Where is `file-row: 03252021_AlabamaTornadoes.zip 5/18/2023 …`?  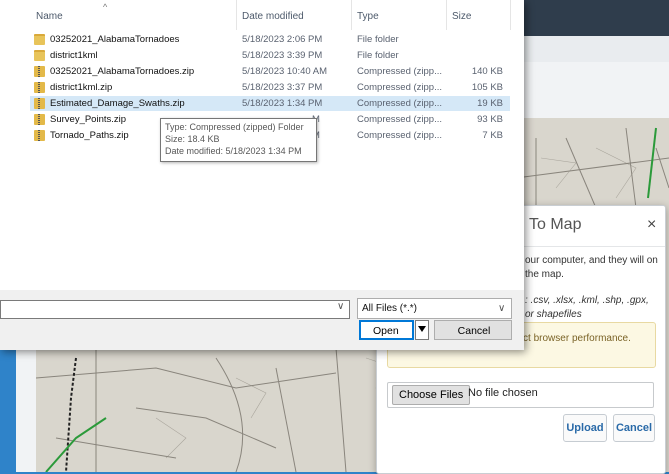
file-row: 03252021_AlabamaTornadoes.zip 5/18/2023 … is located at coordinates (270, 71).